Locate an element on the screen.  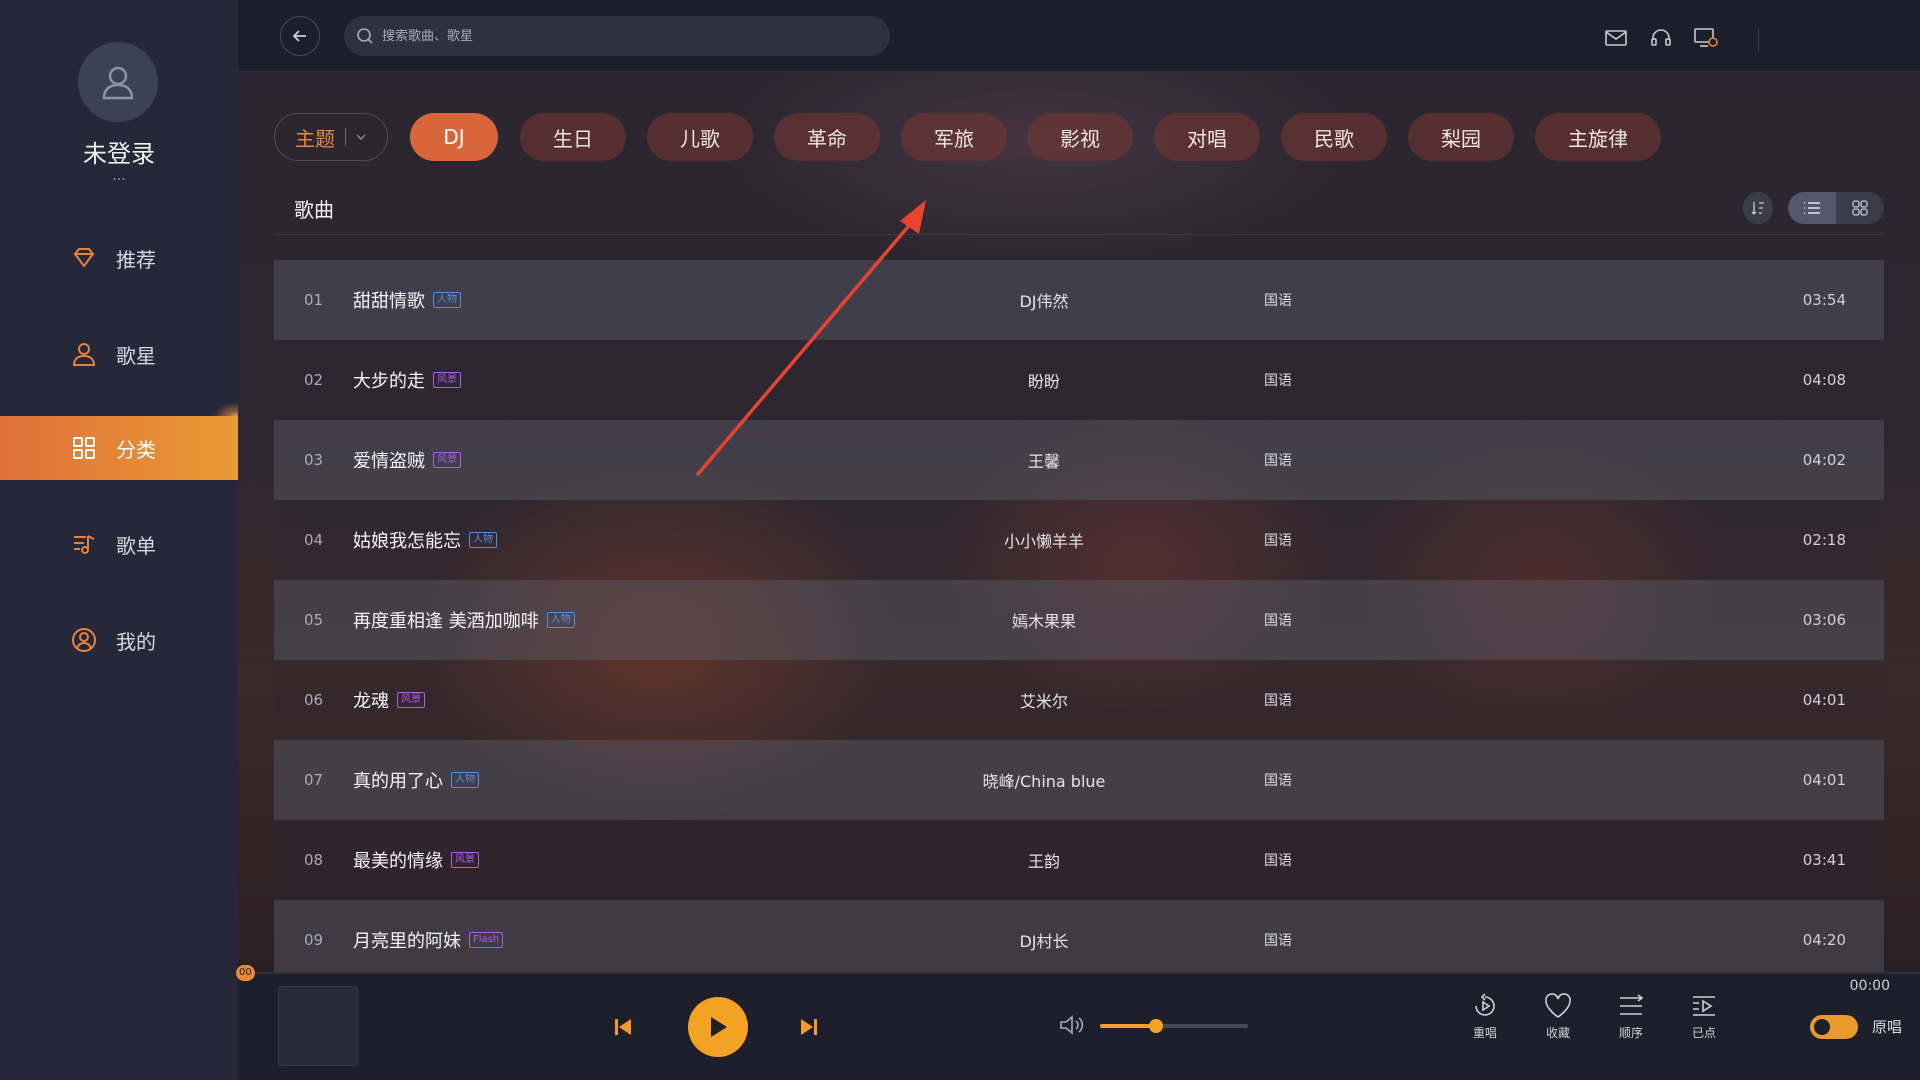
song-row: 01 甜甜情歌 人物 DJ伟然 国语 03:54 is located at coordinates (1079, 300).